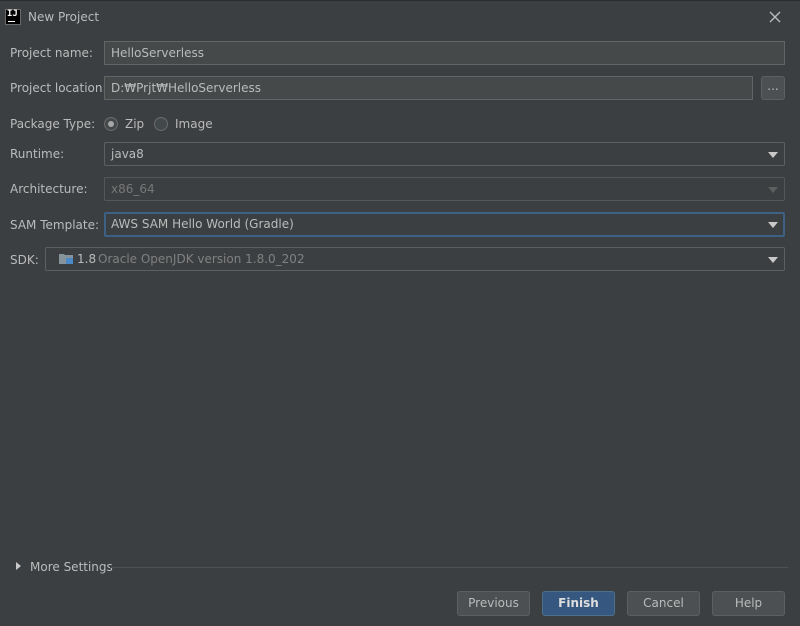 This screenshot has height=626, width=800. What do you see at coordinates (444, 224) in the screenshot?
I see `sam-template-dropdown: AWS SAM Hello World (Gradle)` at bounding box center [444, 224].